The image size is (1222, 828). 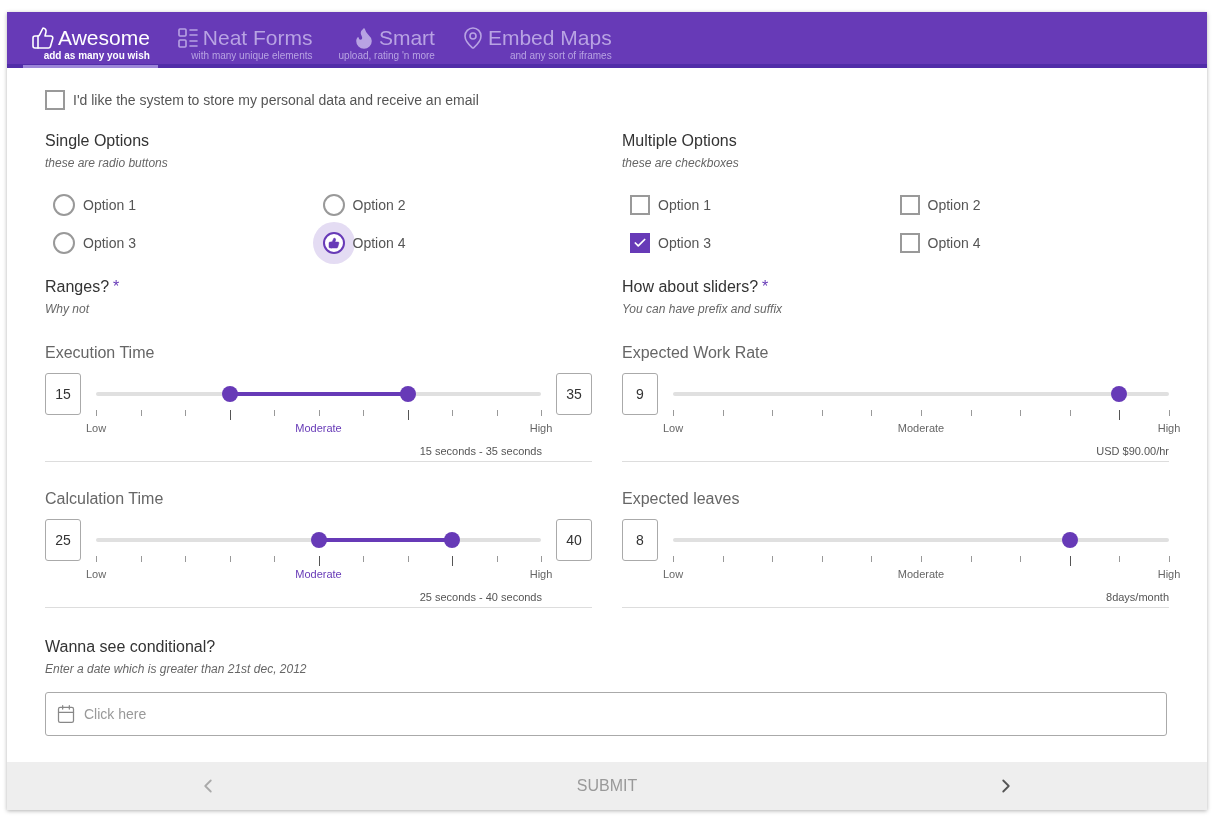 What do you see at coordinates (640, 394) in the screenshot?
I see `value-field: 9` at bounding box center [640, 394].